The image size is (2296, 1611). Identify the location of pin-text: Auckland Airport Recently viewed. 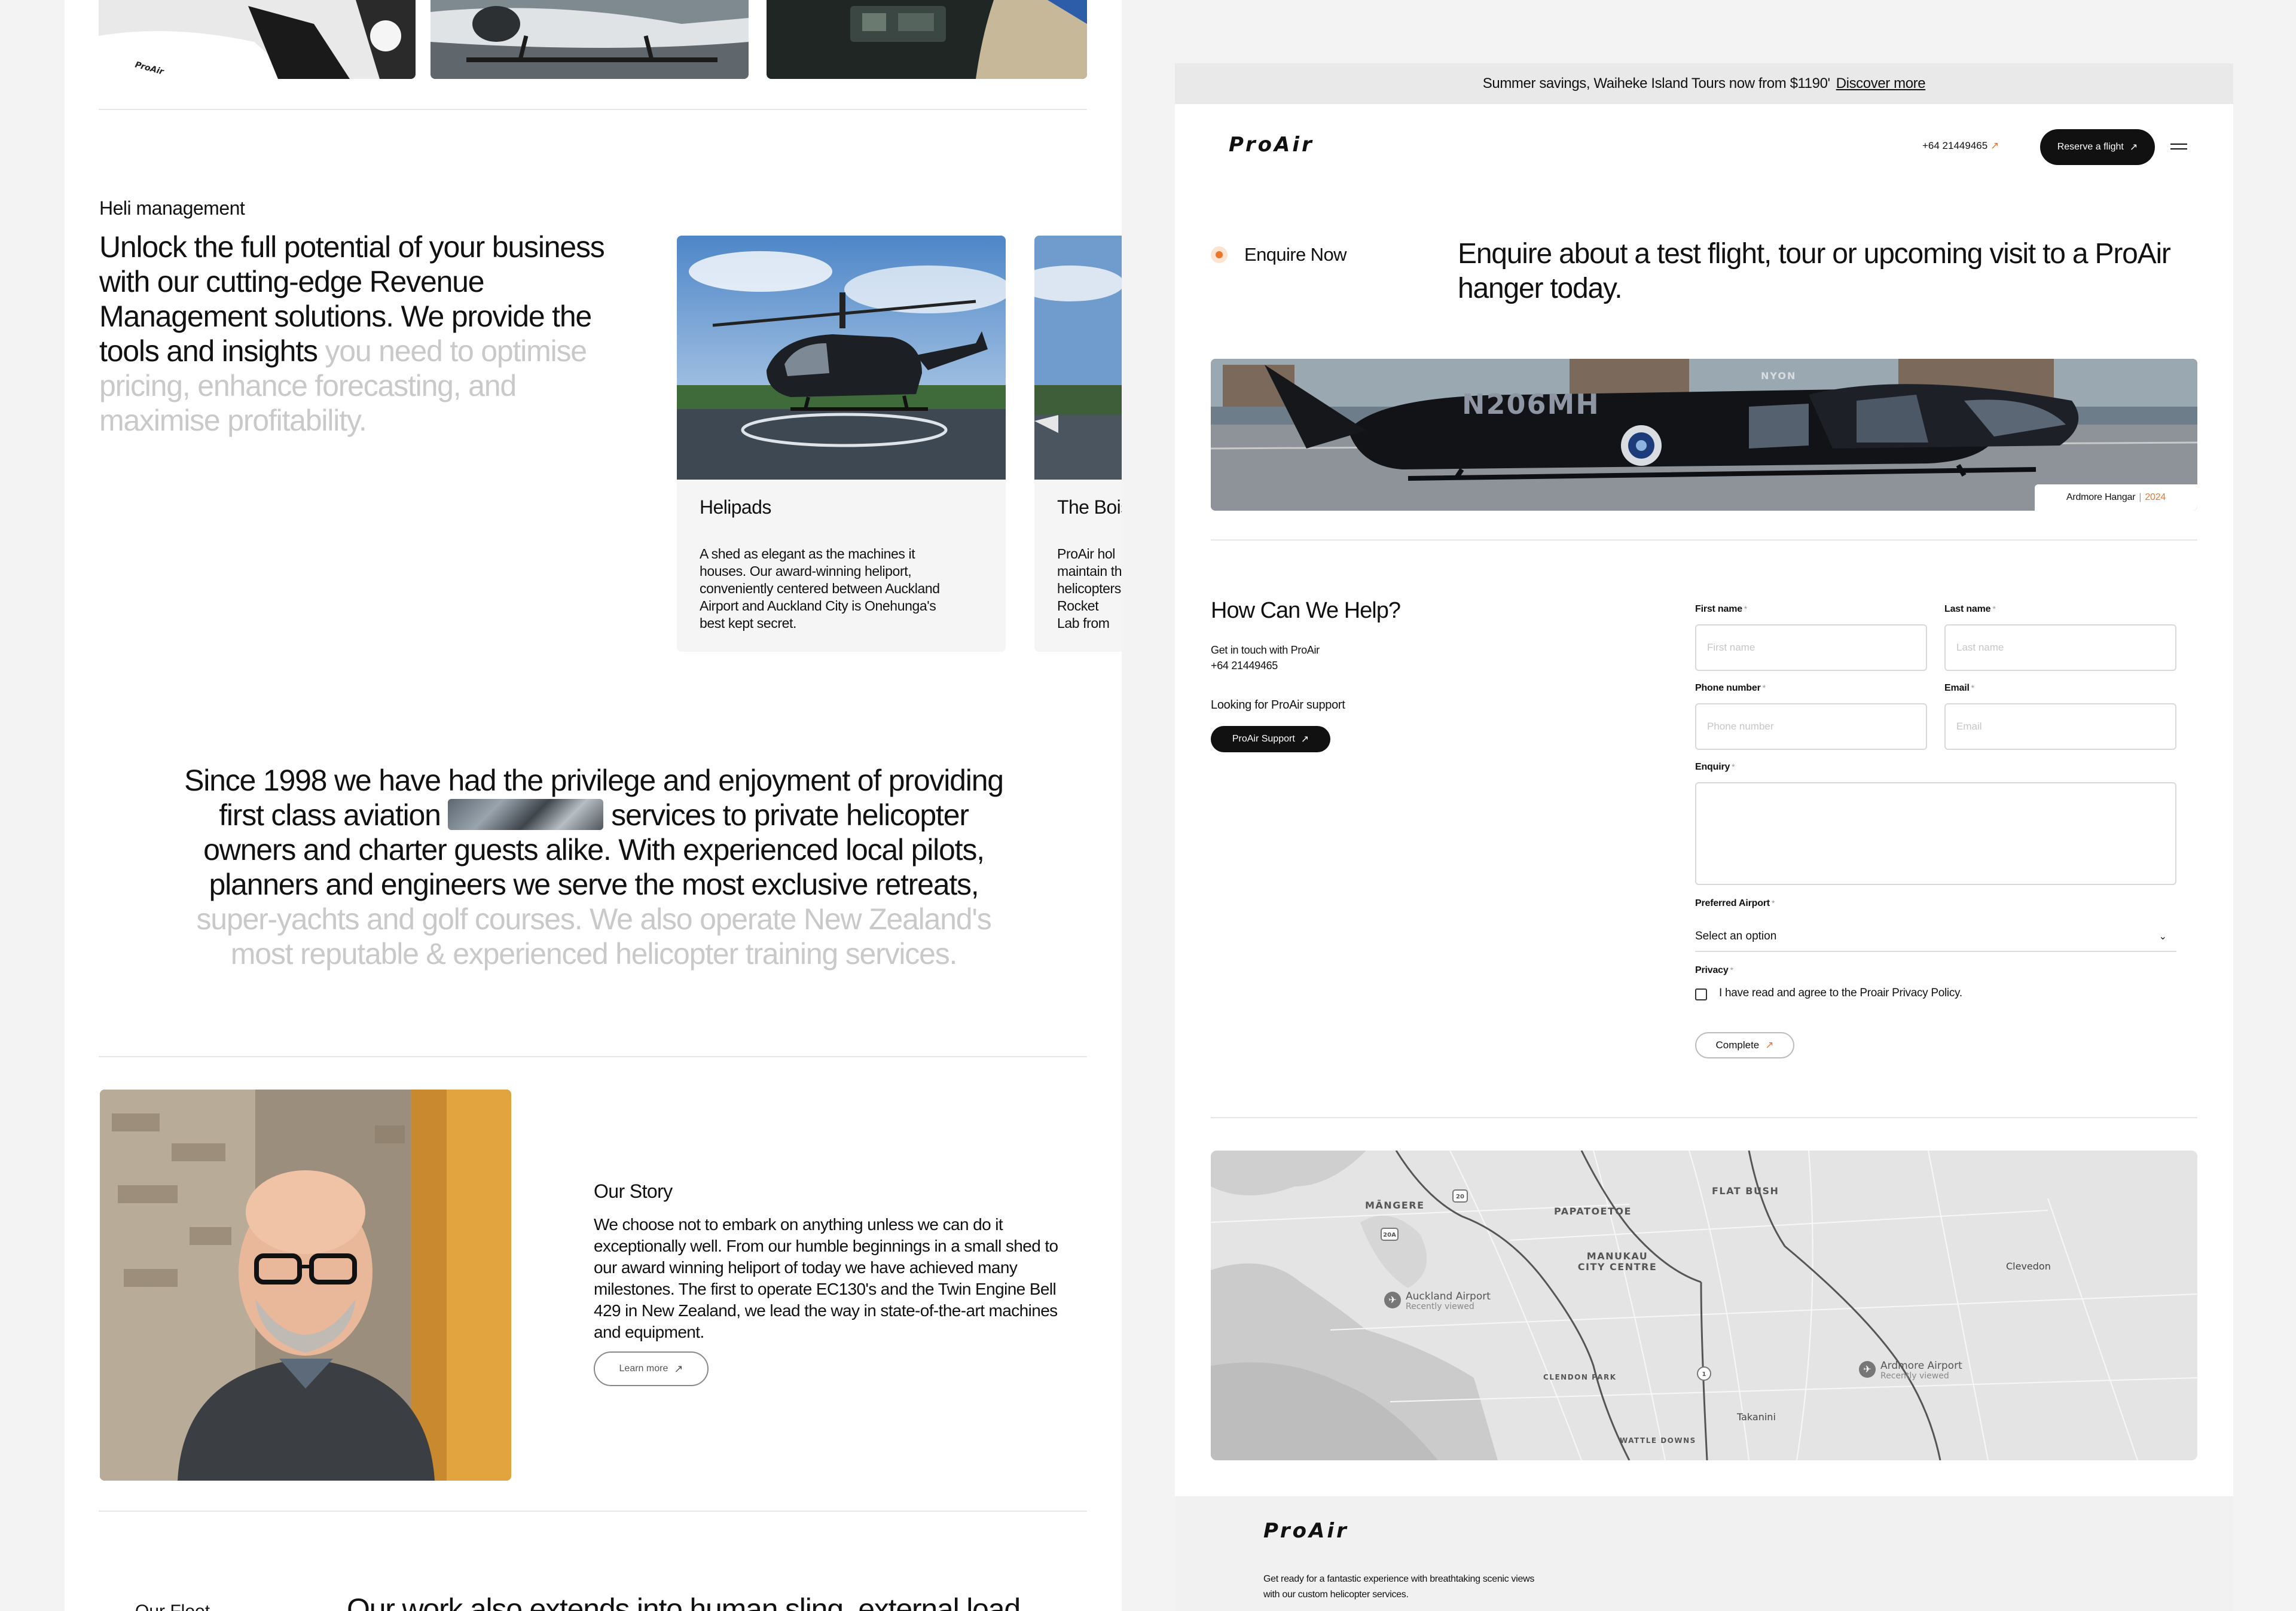
(1448, 1301).